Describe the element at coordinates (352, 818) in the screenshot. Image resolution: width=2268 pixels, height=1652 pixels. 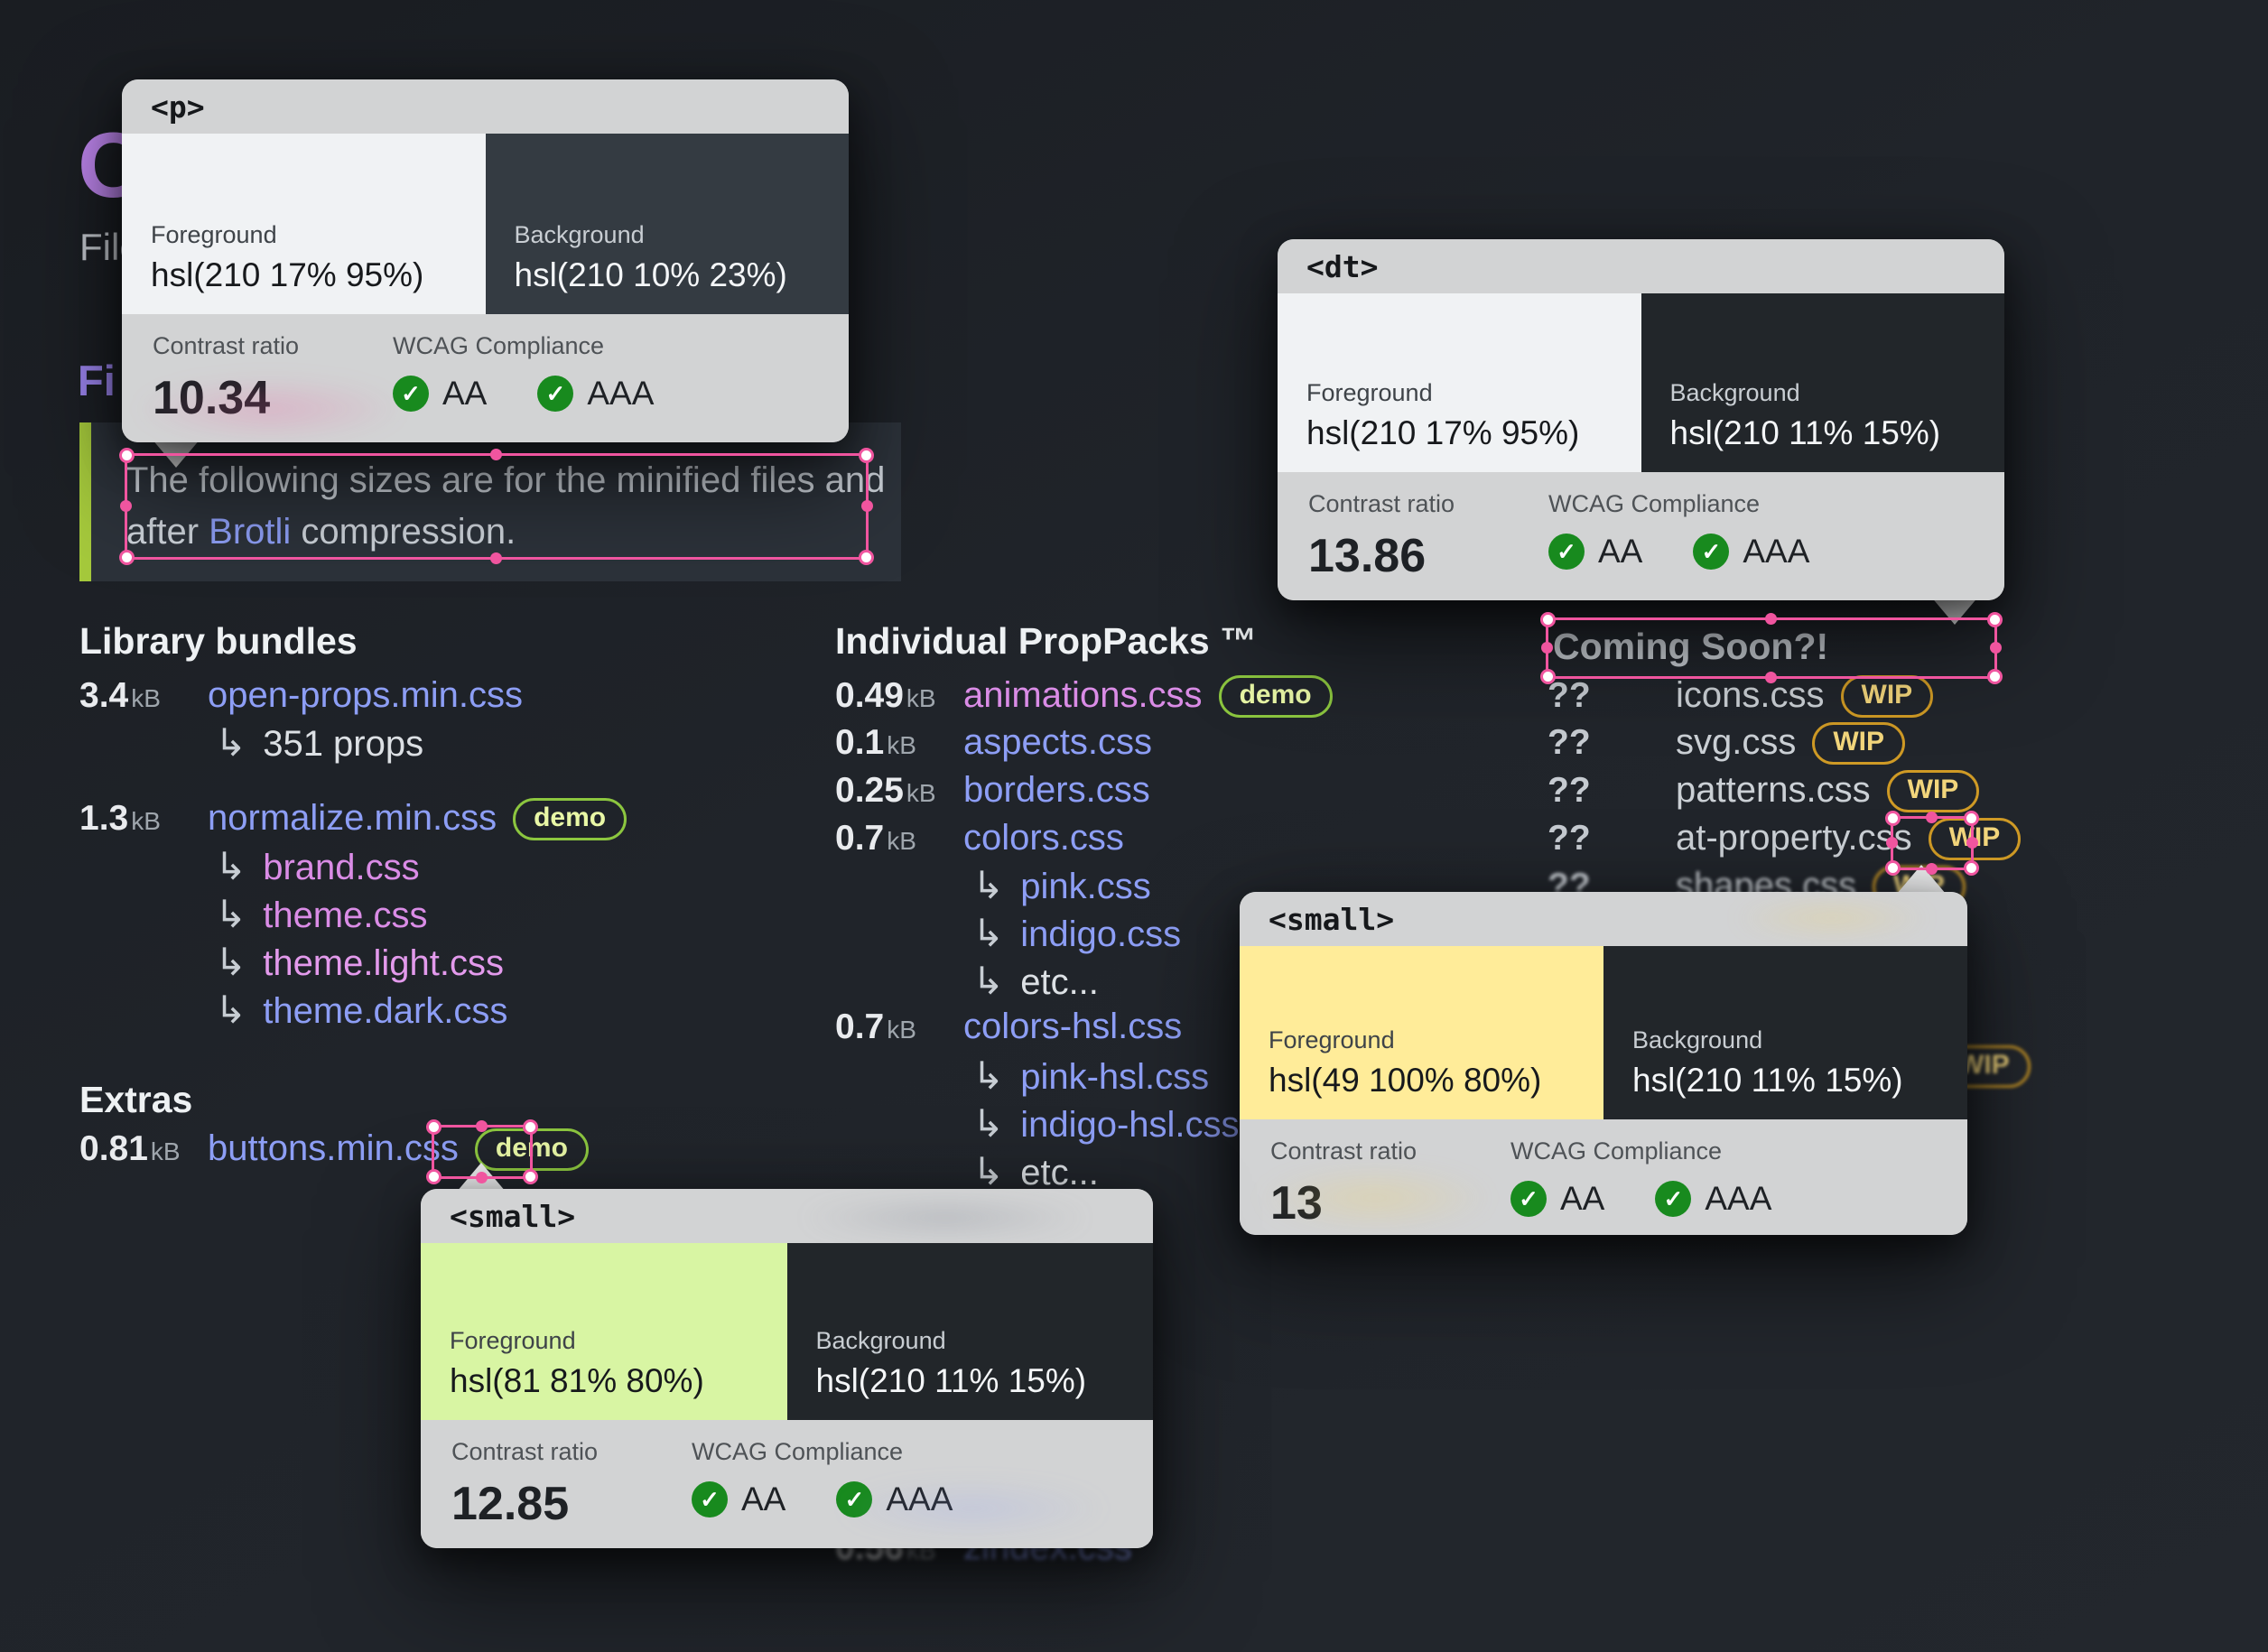
I see `file-link: normalize.min.css` at that location.